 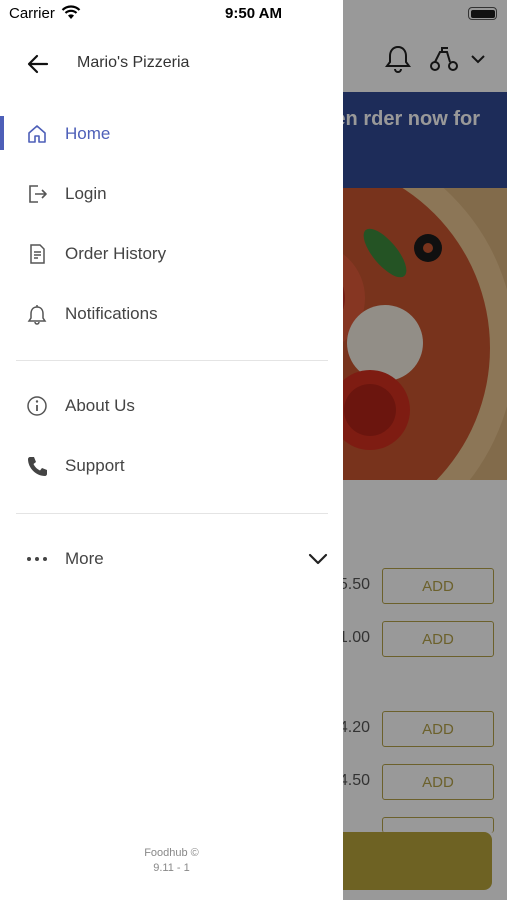 I want to click on home-icon, so click(x=37, y=134).